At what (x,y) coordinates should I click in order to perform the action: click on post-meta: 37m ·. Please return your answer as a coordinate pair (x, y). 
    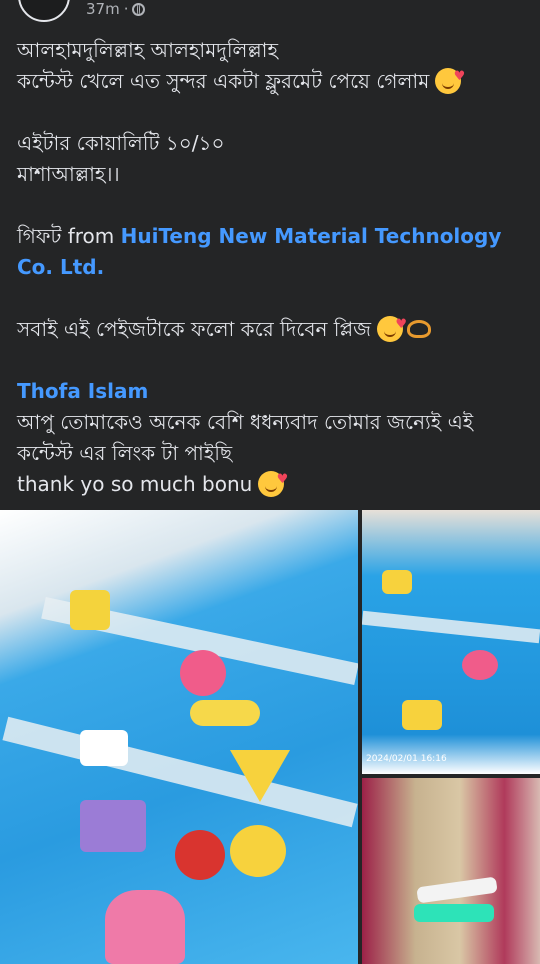
    Looking at the image, I should click on (116, 9).